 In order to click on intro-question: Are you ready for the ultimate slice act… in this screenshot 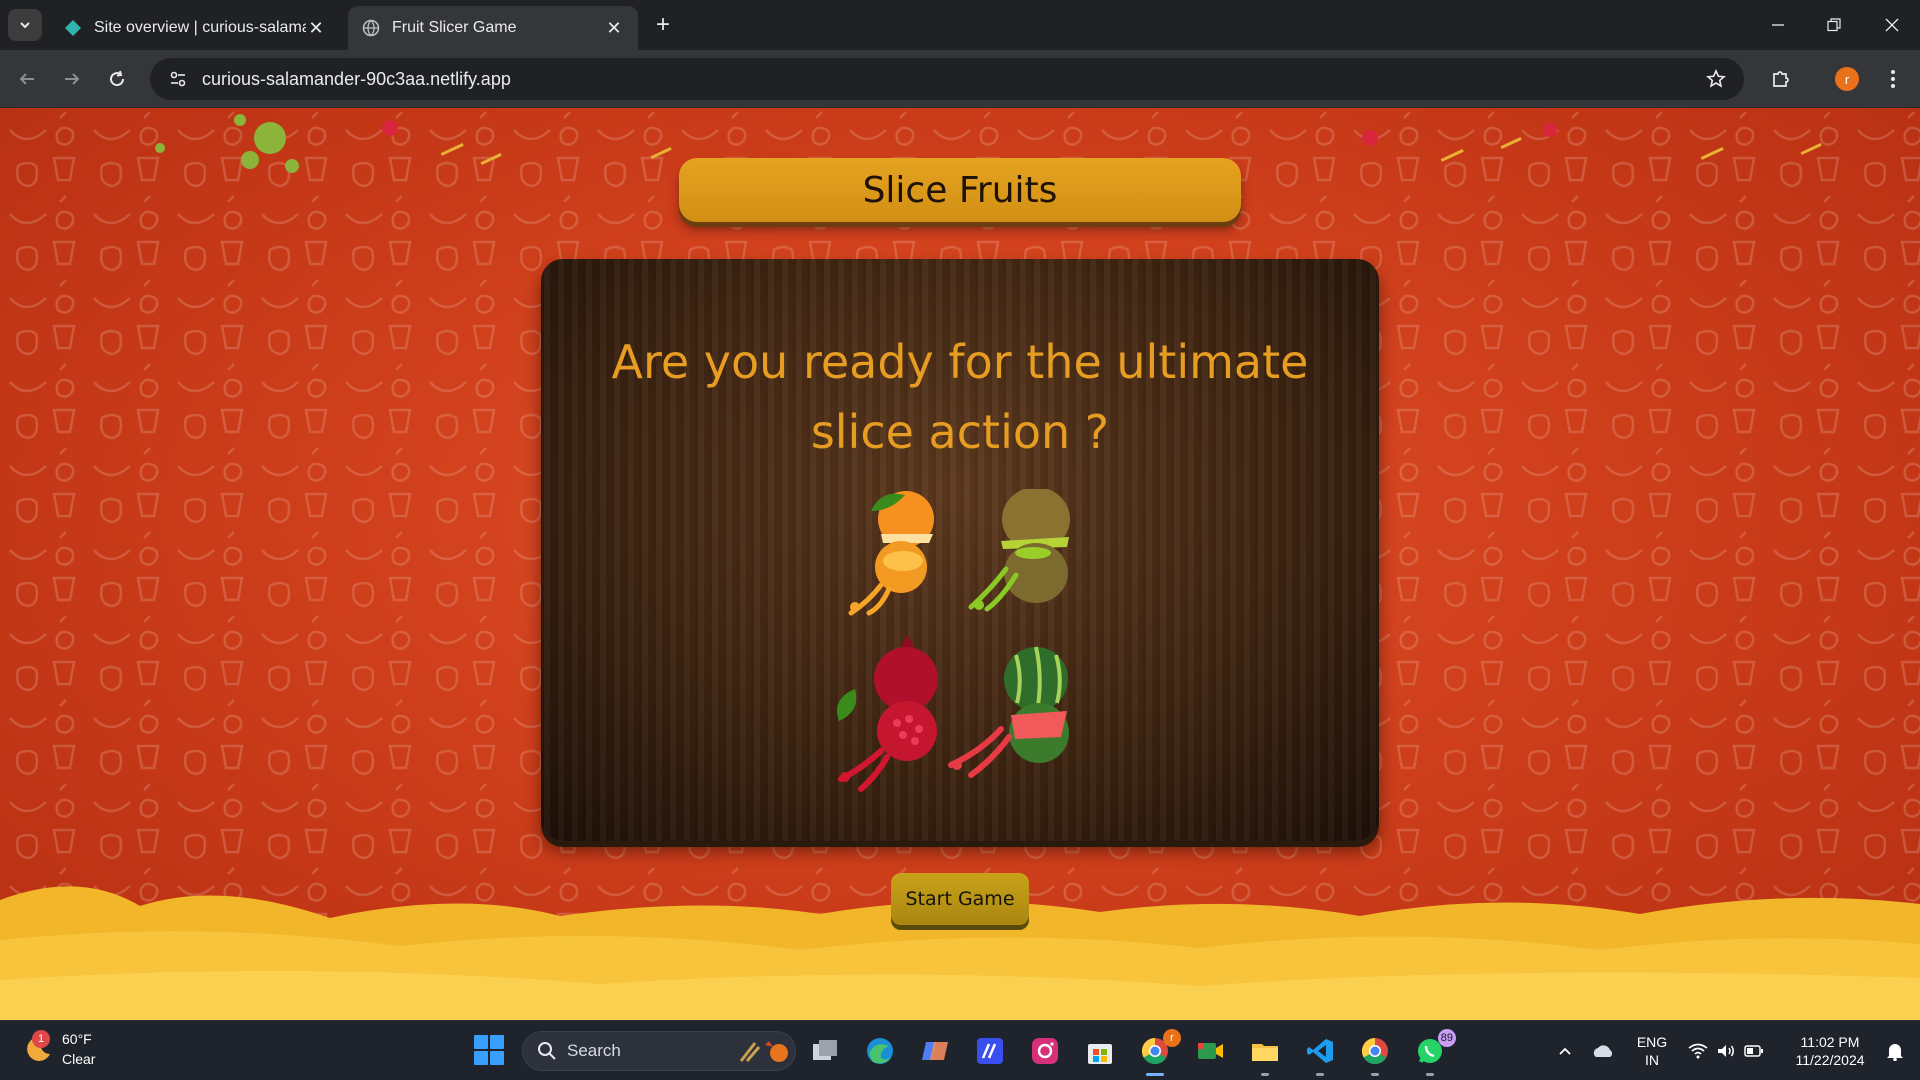, I will do `click(960, 397)`.